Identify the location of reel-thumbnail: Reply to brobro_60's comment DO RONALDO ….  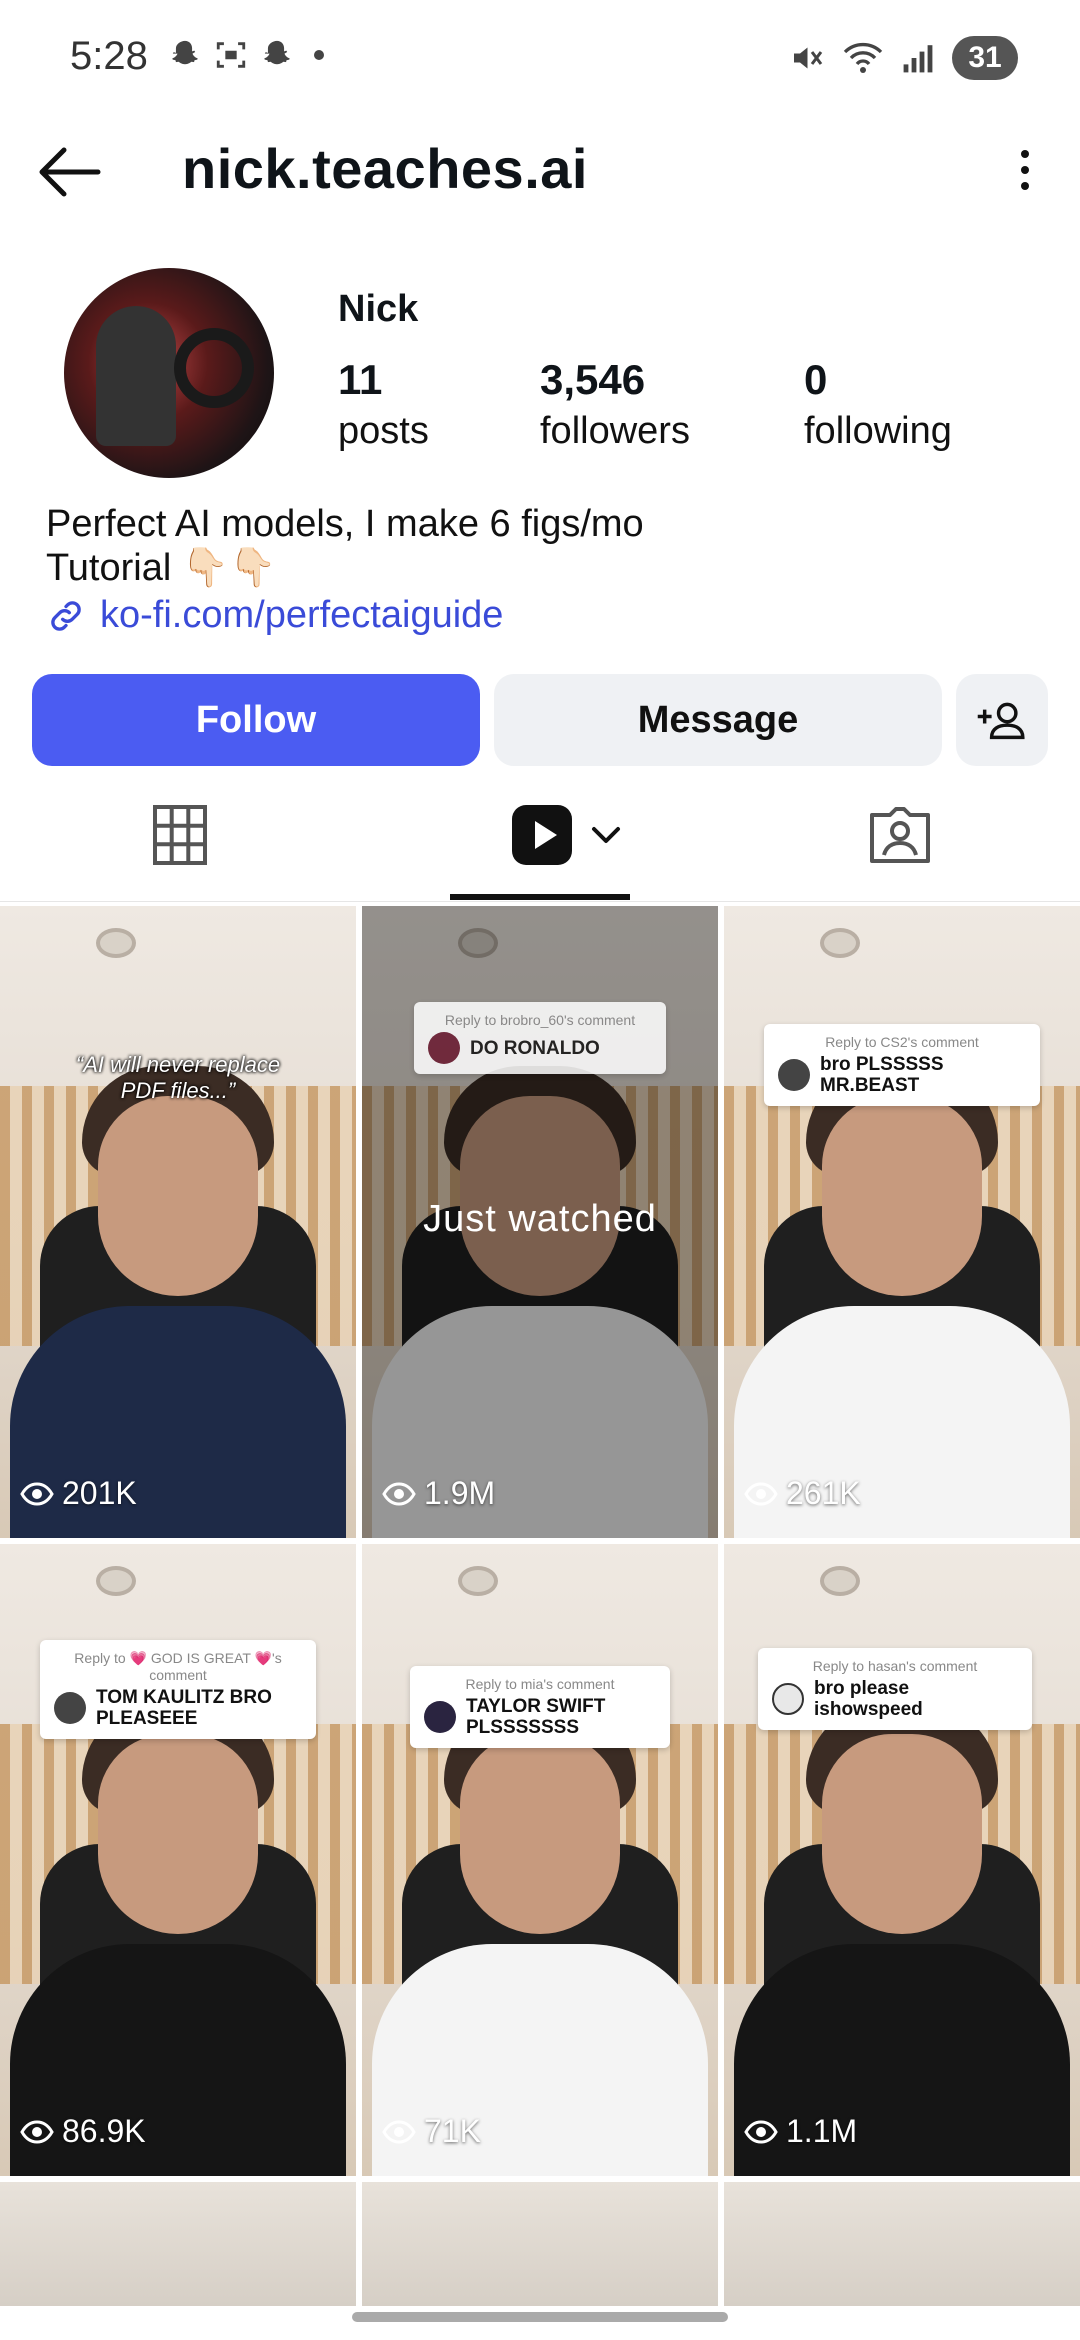
(540, 1222).